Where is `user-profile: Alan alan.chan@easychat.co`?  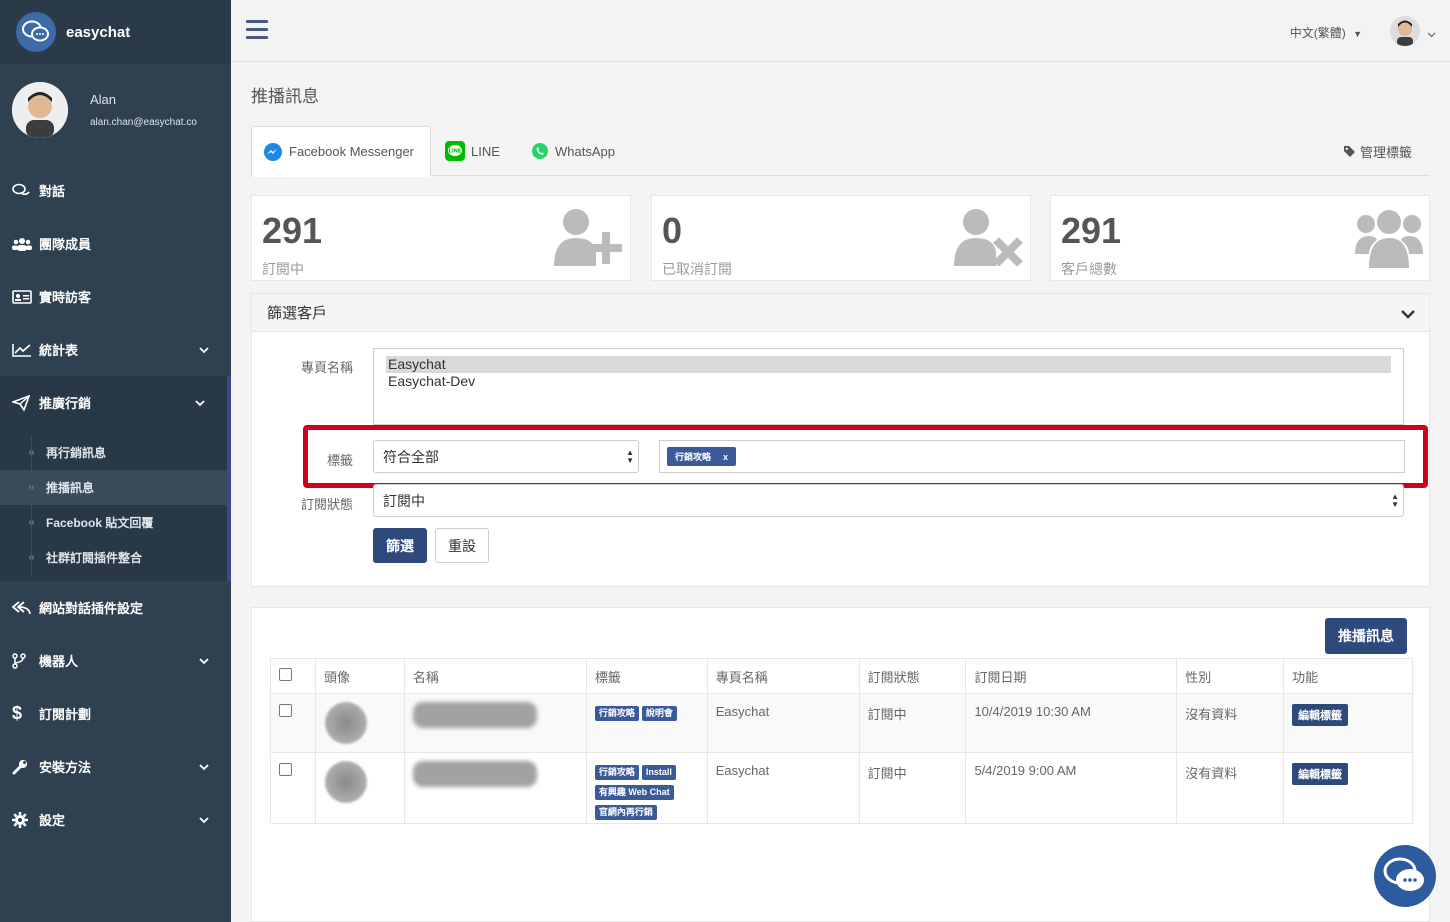 user-profile: Alan alan.chan@easychat.co is located at coordinates (115, 110).